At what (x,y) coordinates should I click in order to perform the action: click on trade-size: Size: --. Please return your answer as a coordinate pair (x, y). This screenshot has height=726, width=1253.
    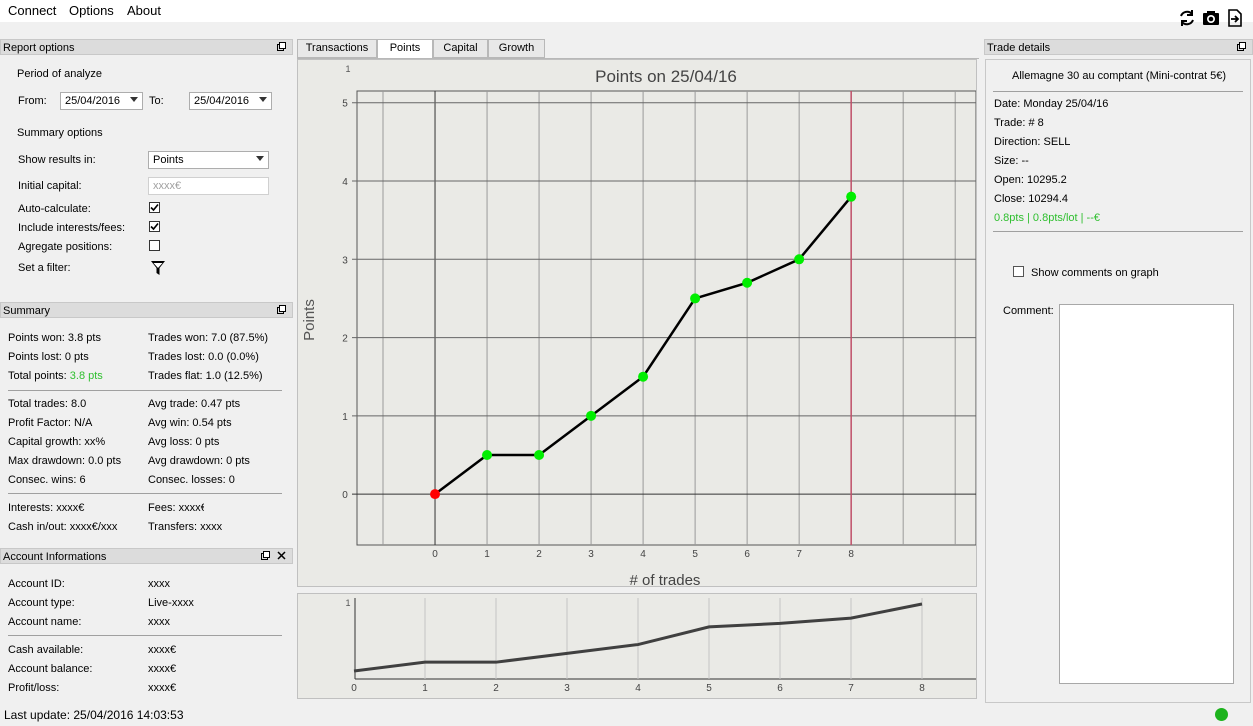
    Looking at the image, I should click on (1011, 161).